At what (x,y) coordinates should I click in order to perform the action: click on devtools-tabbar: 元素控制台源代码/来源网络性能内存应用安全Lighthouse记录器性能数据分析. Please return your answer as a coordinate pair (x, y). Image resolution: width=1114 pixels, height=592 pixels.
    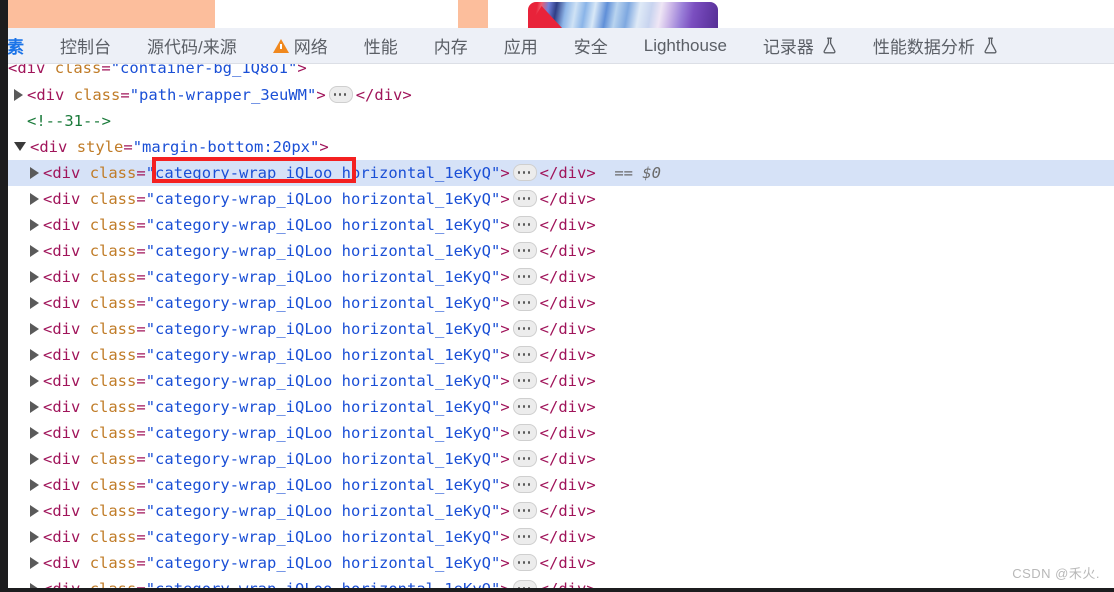
    Looking at the image, I should click on (557, 46).